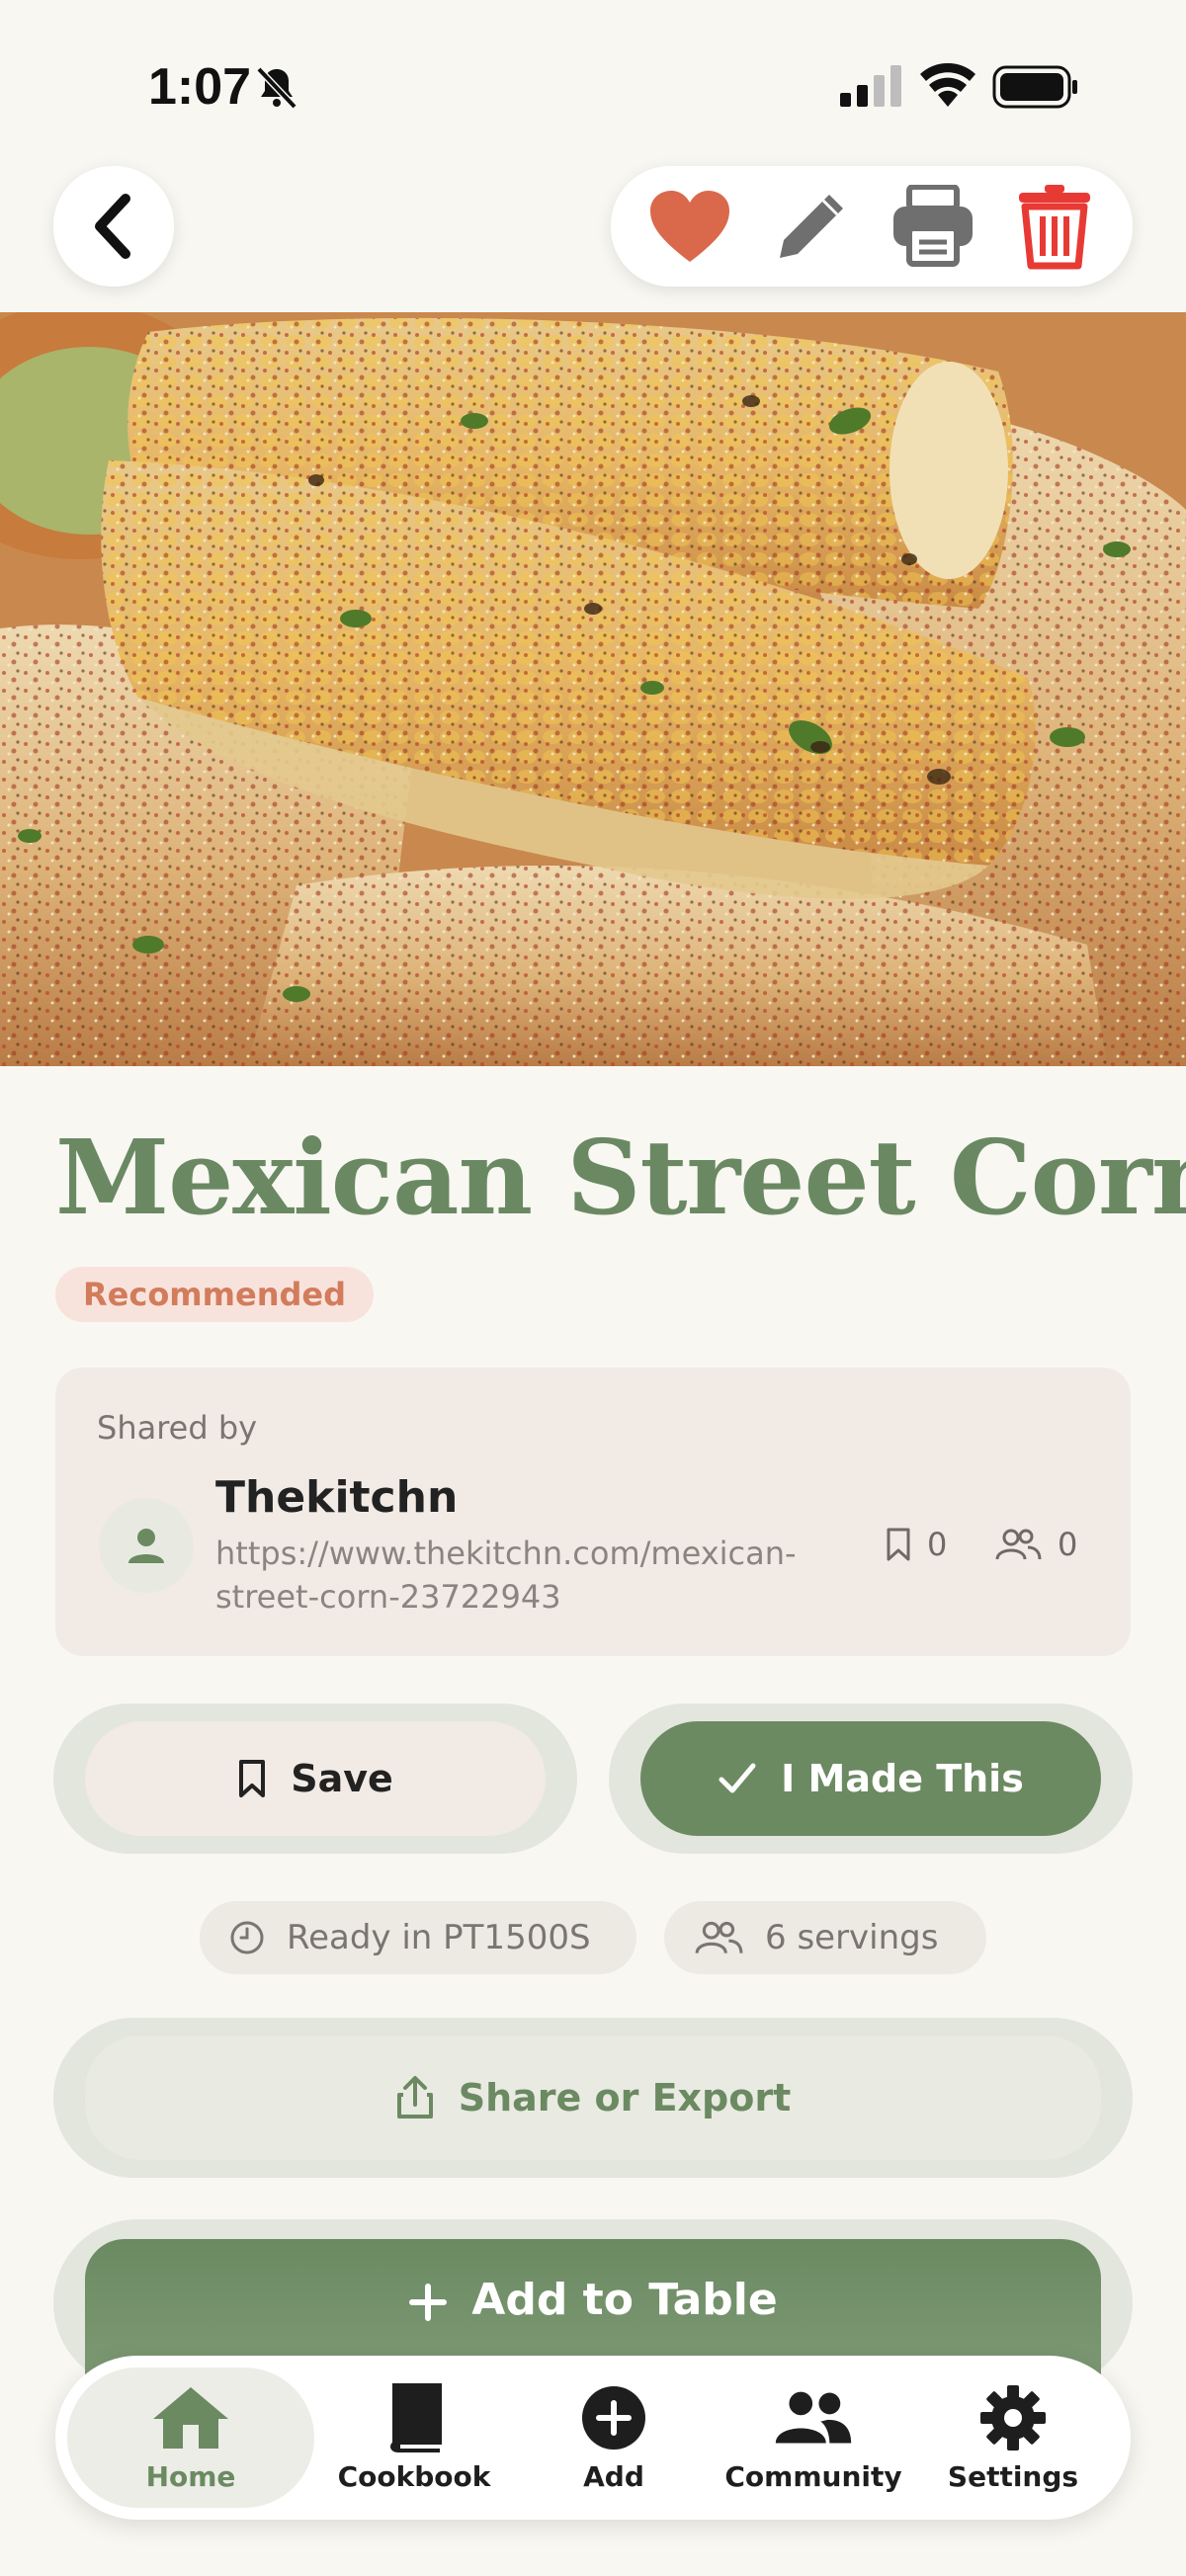  I want to click on made-this-button: I Made This, so click(870, 1778).